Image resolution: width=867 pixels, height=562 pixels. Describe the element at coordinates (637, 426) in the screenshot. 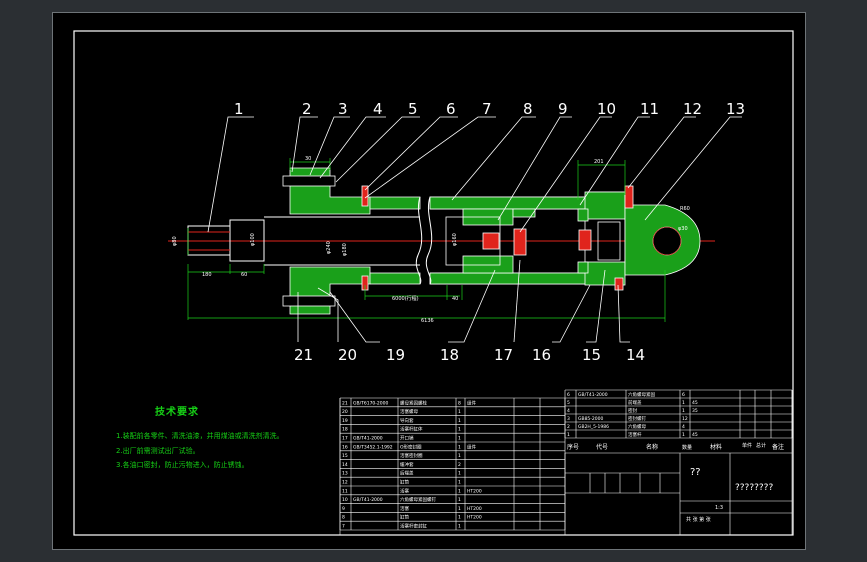

I see `bom-row-name: 六角螺母` at that location.